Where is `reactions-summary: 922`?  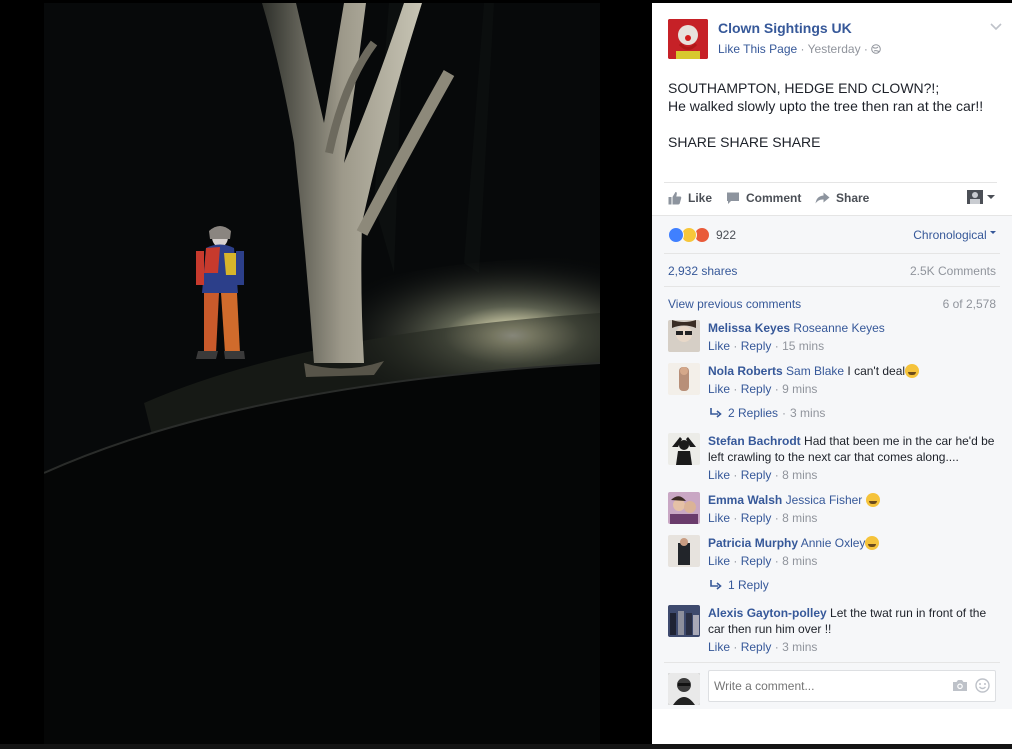 reactions-summary: 922 is located at coordinates (702, 235).